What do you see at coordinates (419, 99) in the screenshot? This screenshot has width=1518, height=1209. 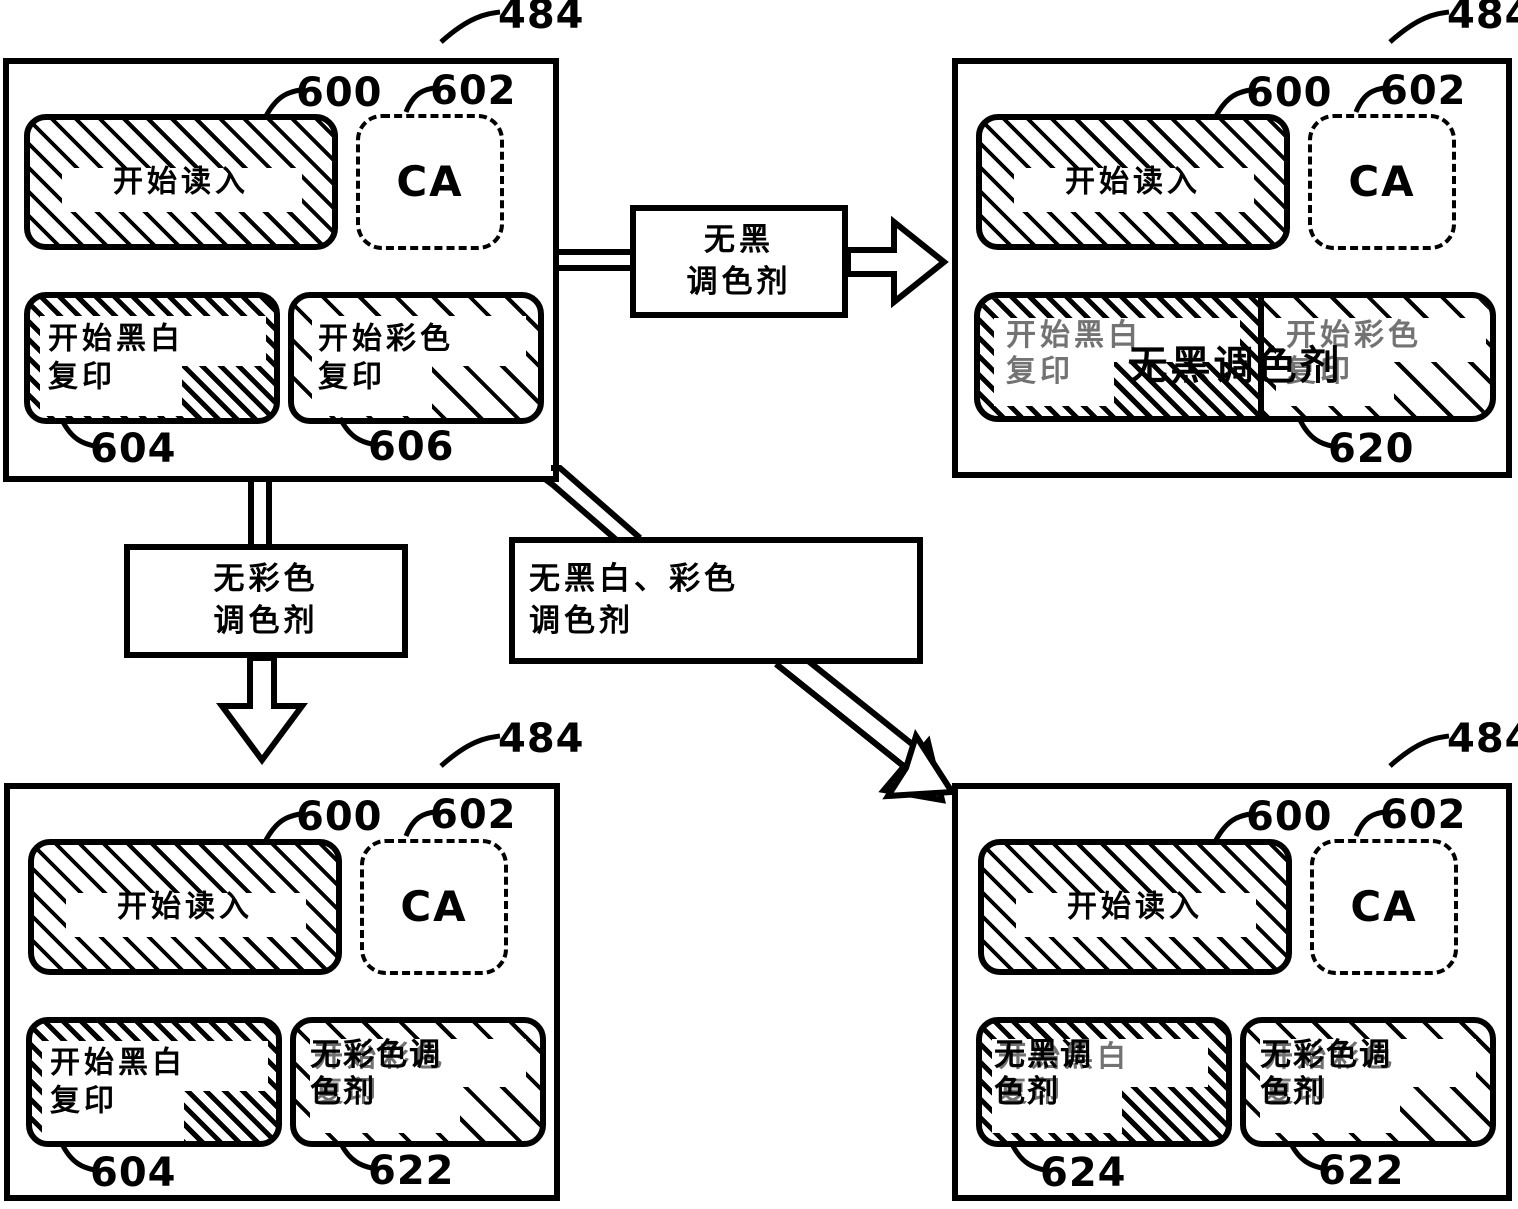 I see `leader-602-tl` at bounding box center [419, 99].